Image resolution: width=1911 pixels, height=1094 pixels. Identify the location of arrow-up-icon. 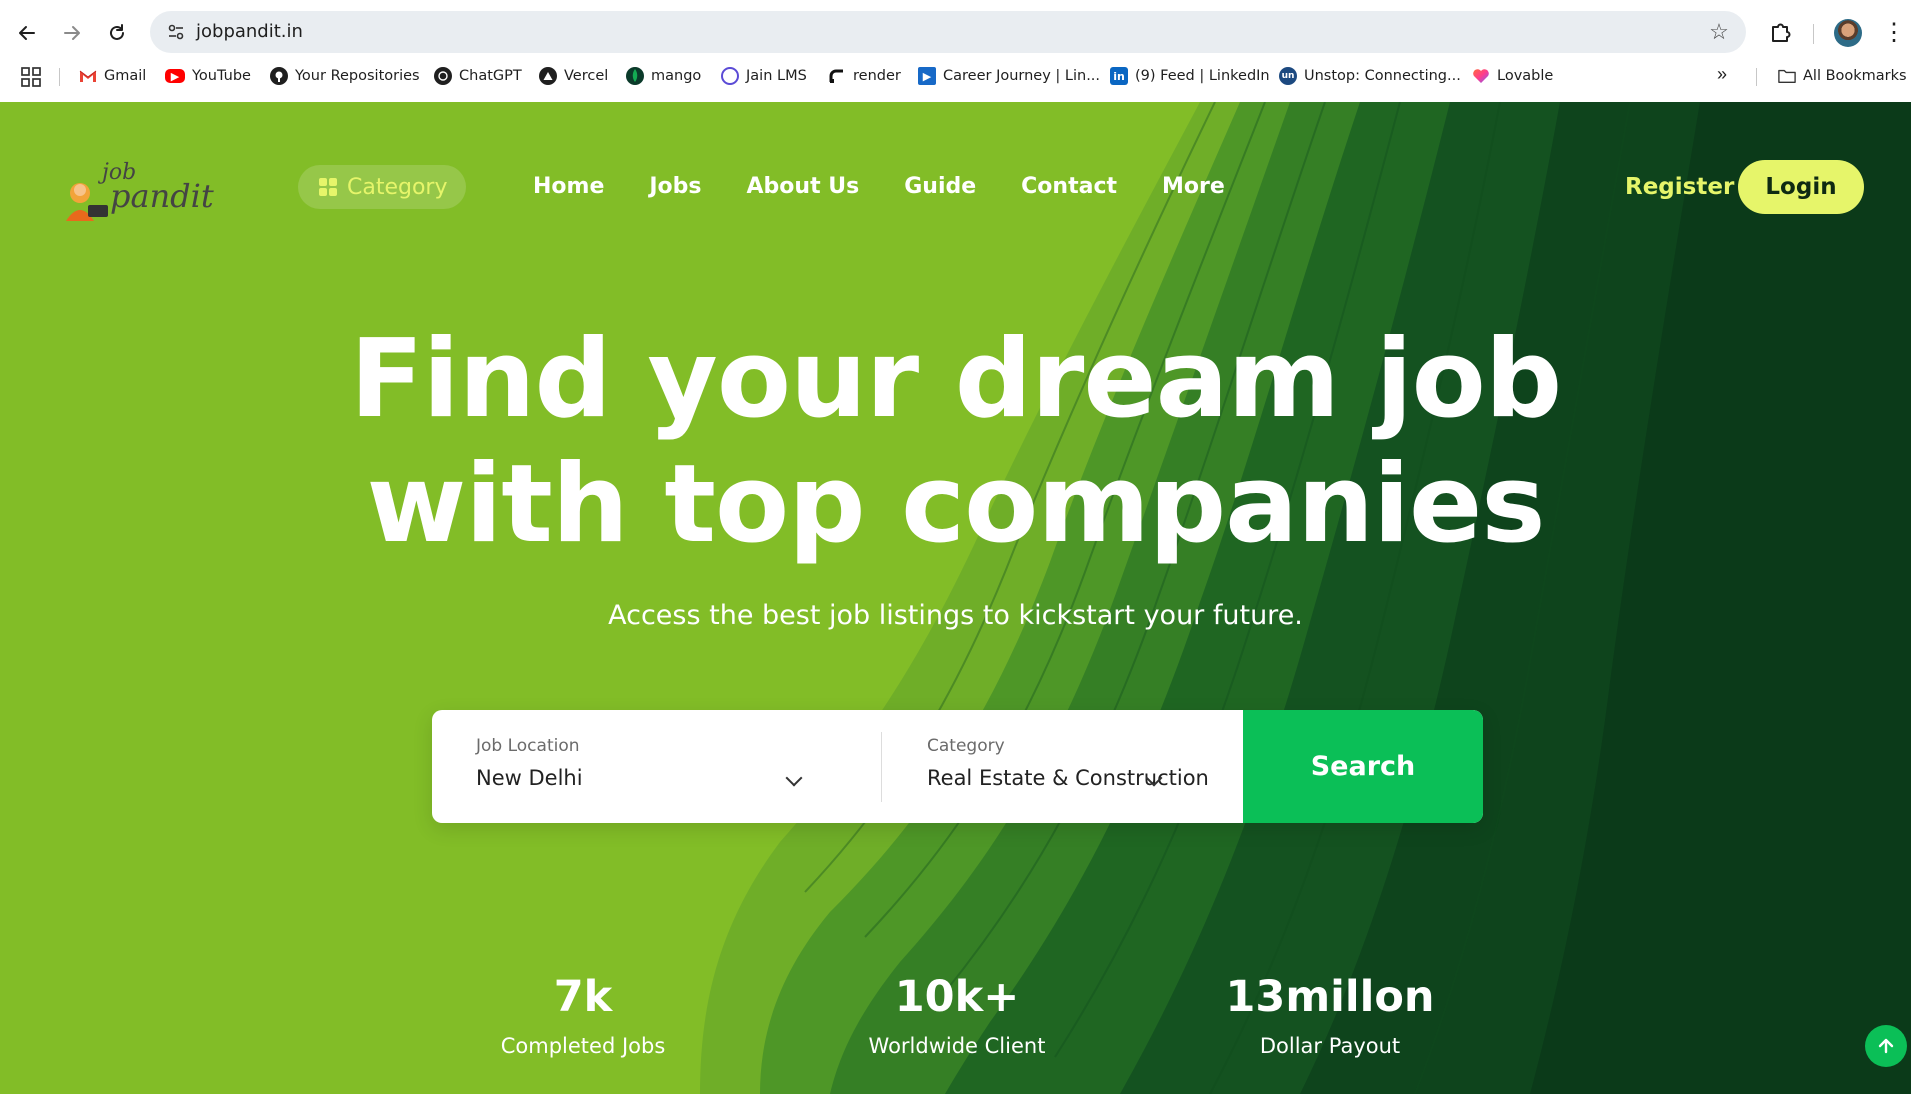
(1886, 1046).